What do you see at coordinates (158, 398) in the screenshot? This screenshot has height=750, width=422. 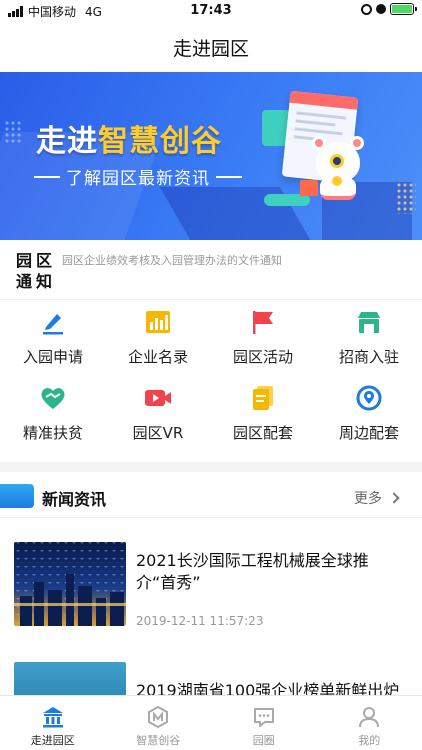 I see `video-icon` at bounding box center [158, 398].